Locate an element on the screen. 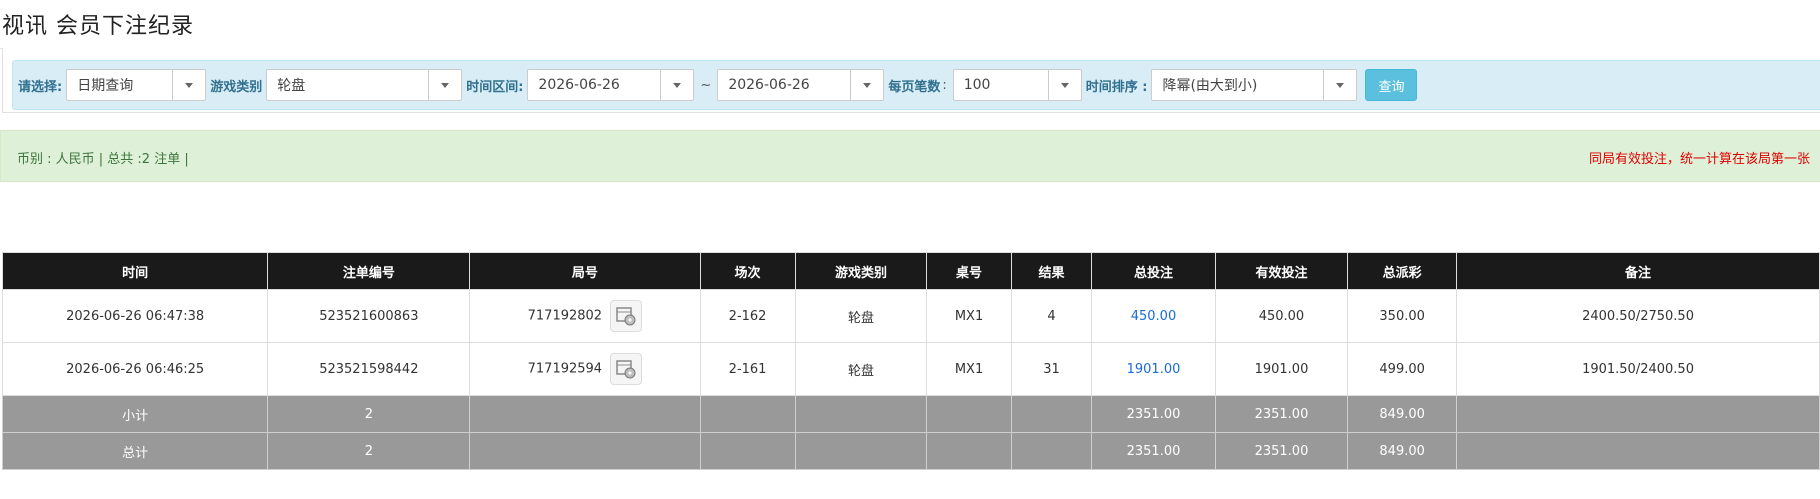 Image resolution: width=1820 pixels, height=499 pixels. column-header-game-type: 游戏类别 is located at coordinates (861, 271).